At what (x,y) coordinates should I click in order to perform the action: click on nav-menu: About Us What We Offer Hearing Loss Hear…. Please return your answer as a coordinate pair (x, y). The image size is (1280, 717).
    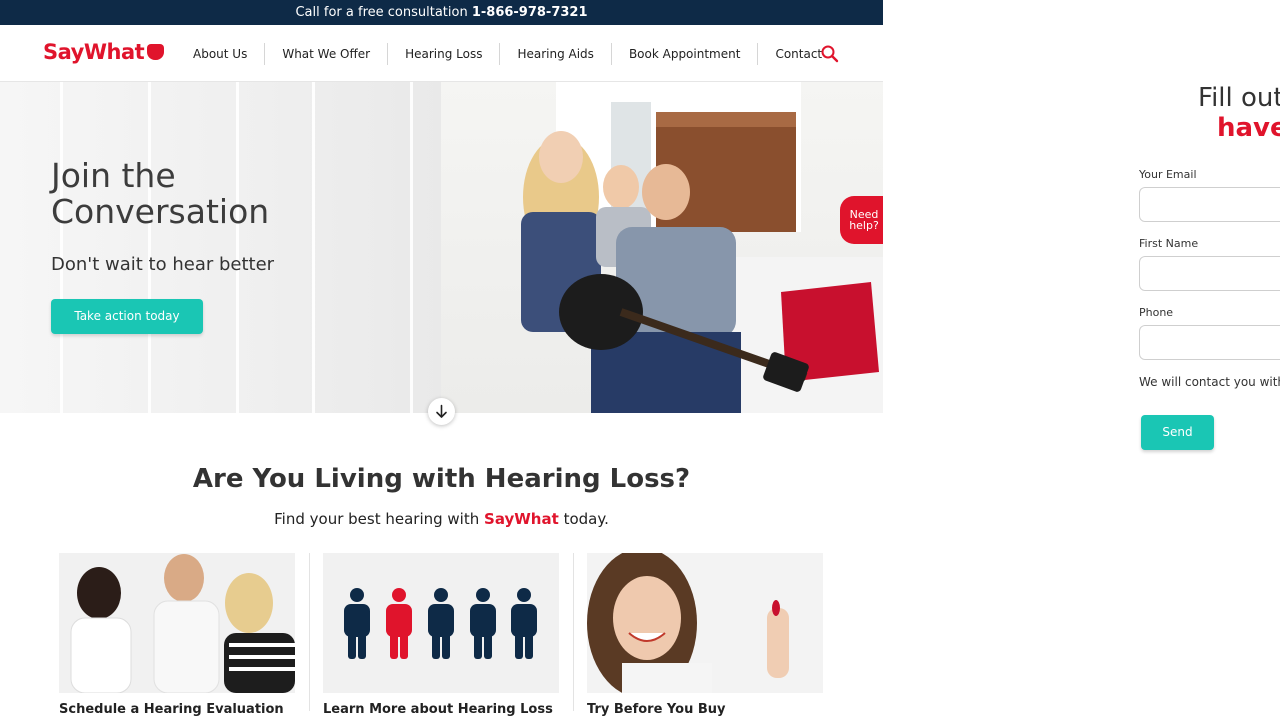
    Looking at the image, I should click on (507, 53).